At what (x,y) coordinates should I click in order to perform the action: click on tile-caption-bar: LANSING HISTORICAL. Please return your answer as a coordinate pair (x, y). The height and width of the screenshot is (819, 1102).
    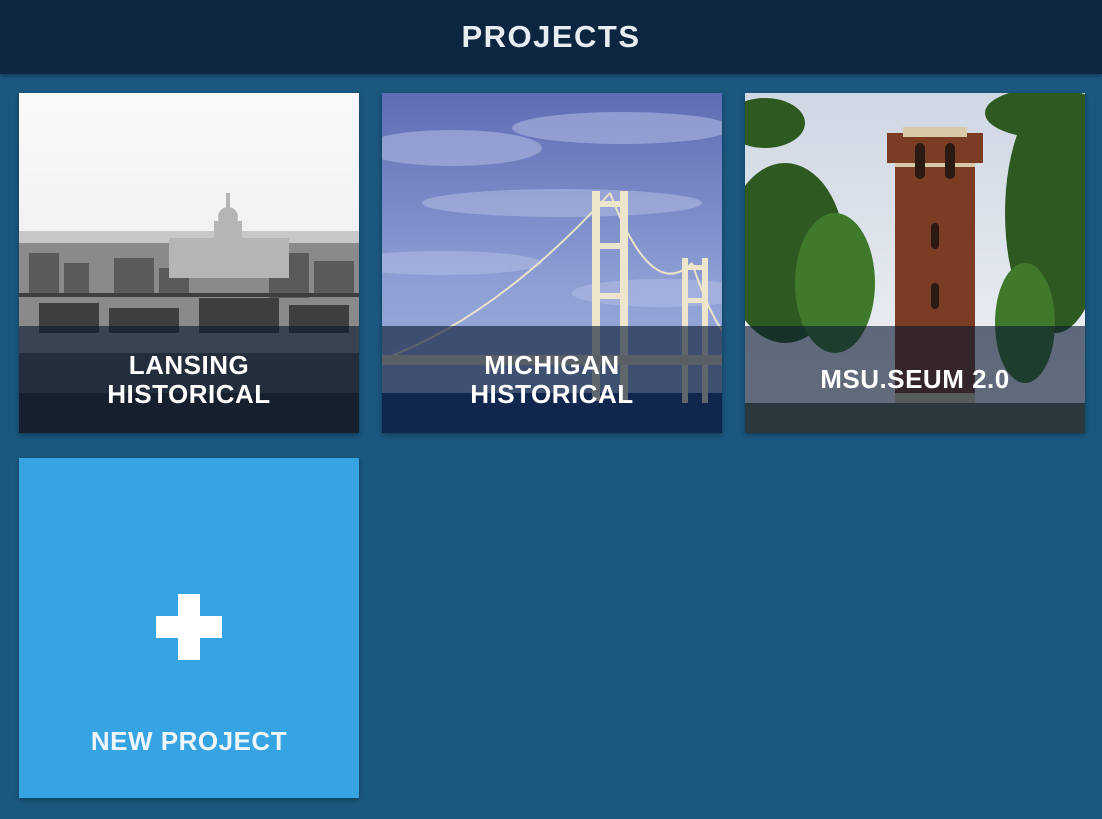
    Looking at the image, I should click on (189, 379).